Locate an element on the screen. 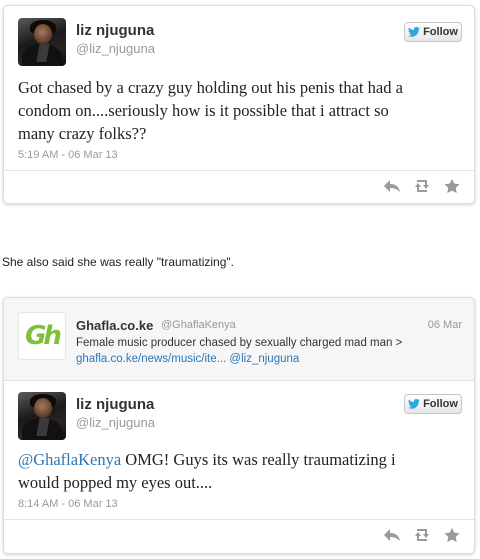 The width and height of the screenshot is (480, 559). tweet-text-line: many crazy folks?? is located at coordinates (82, 133).